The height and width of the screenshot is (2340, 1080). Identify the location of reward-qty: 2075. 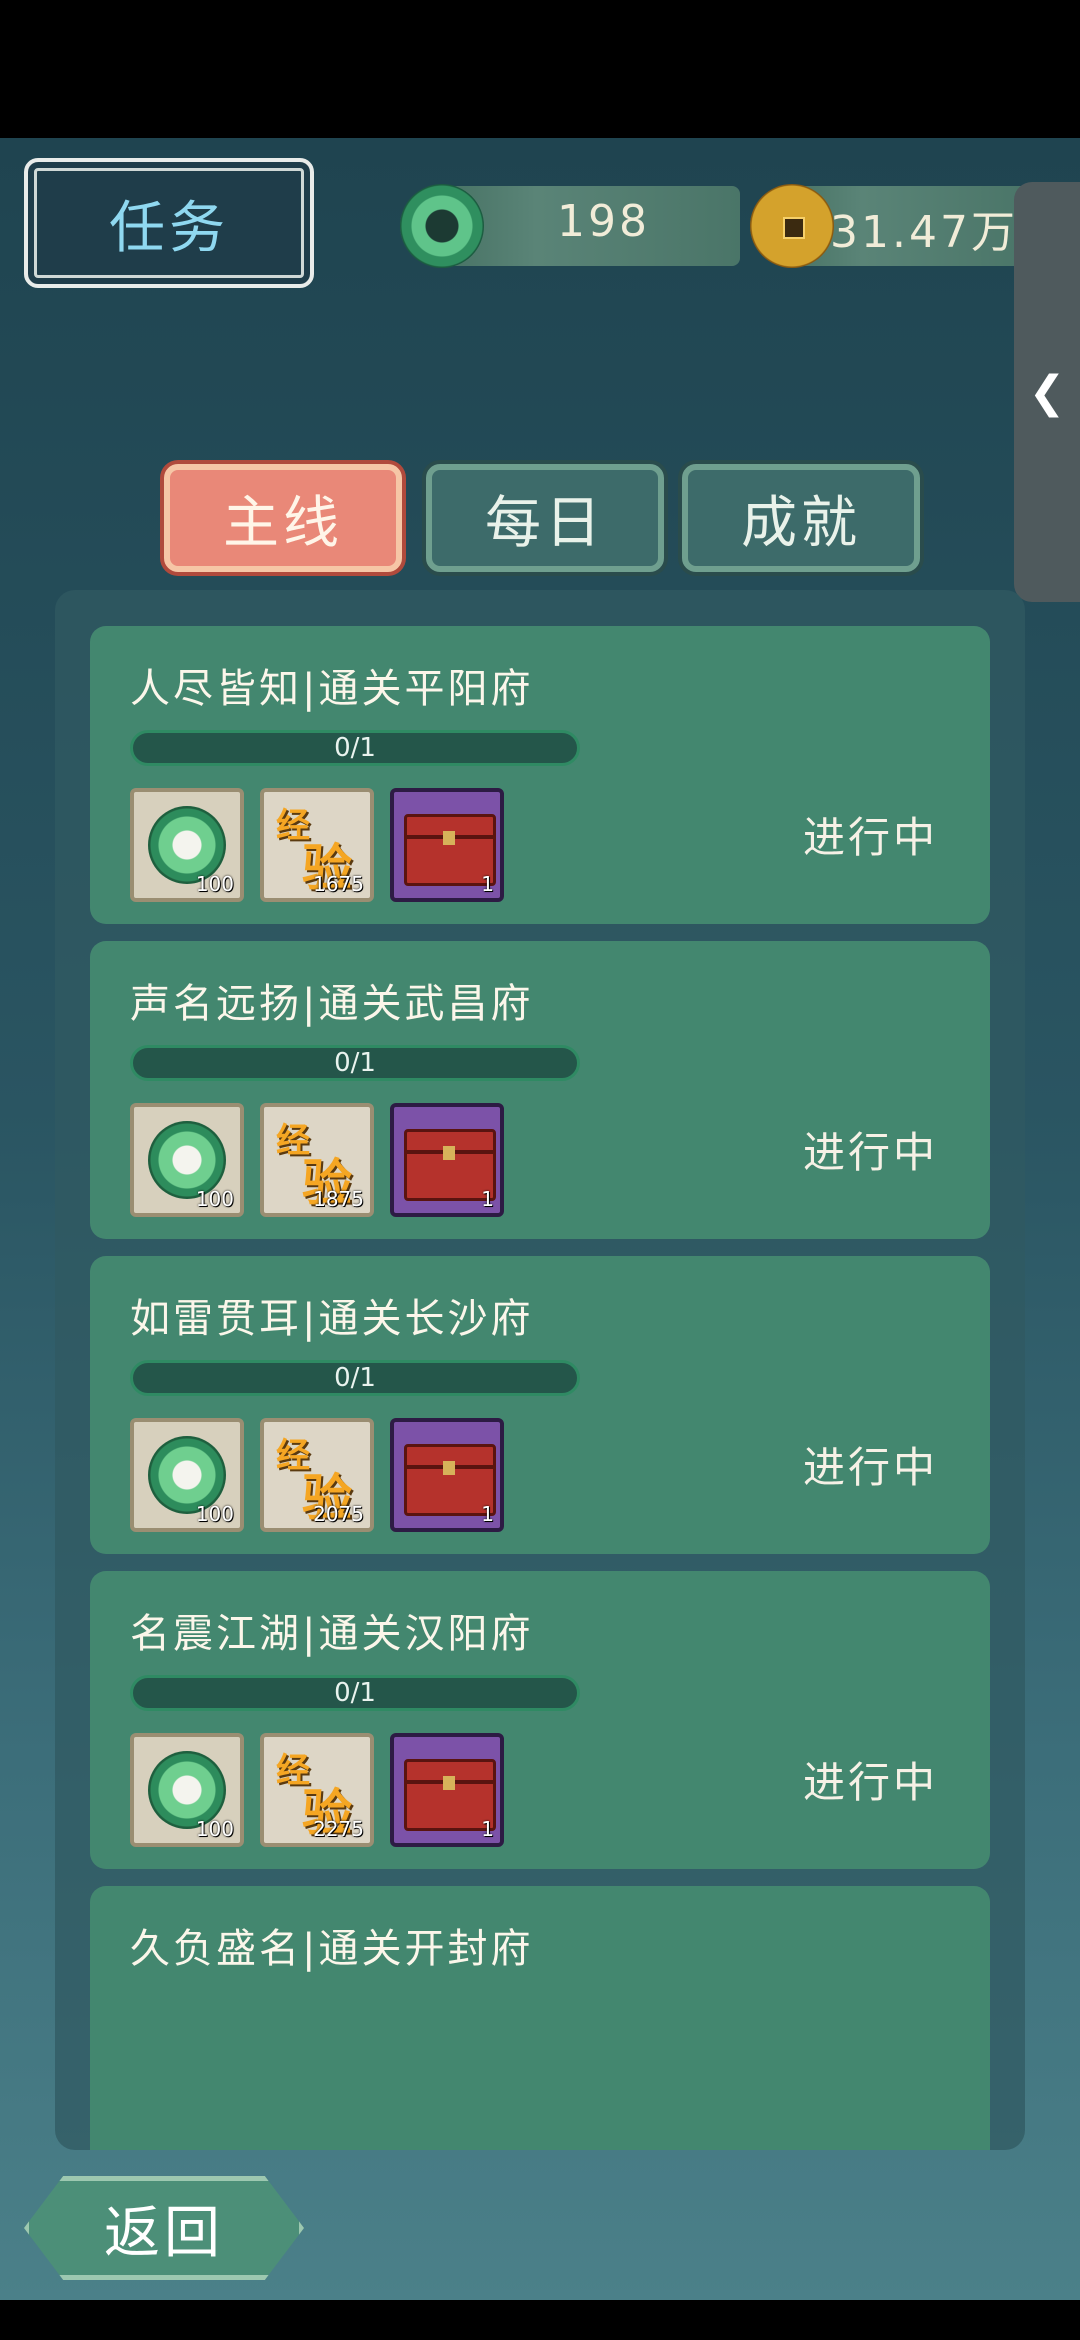
(338, 1514).